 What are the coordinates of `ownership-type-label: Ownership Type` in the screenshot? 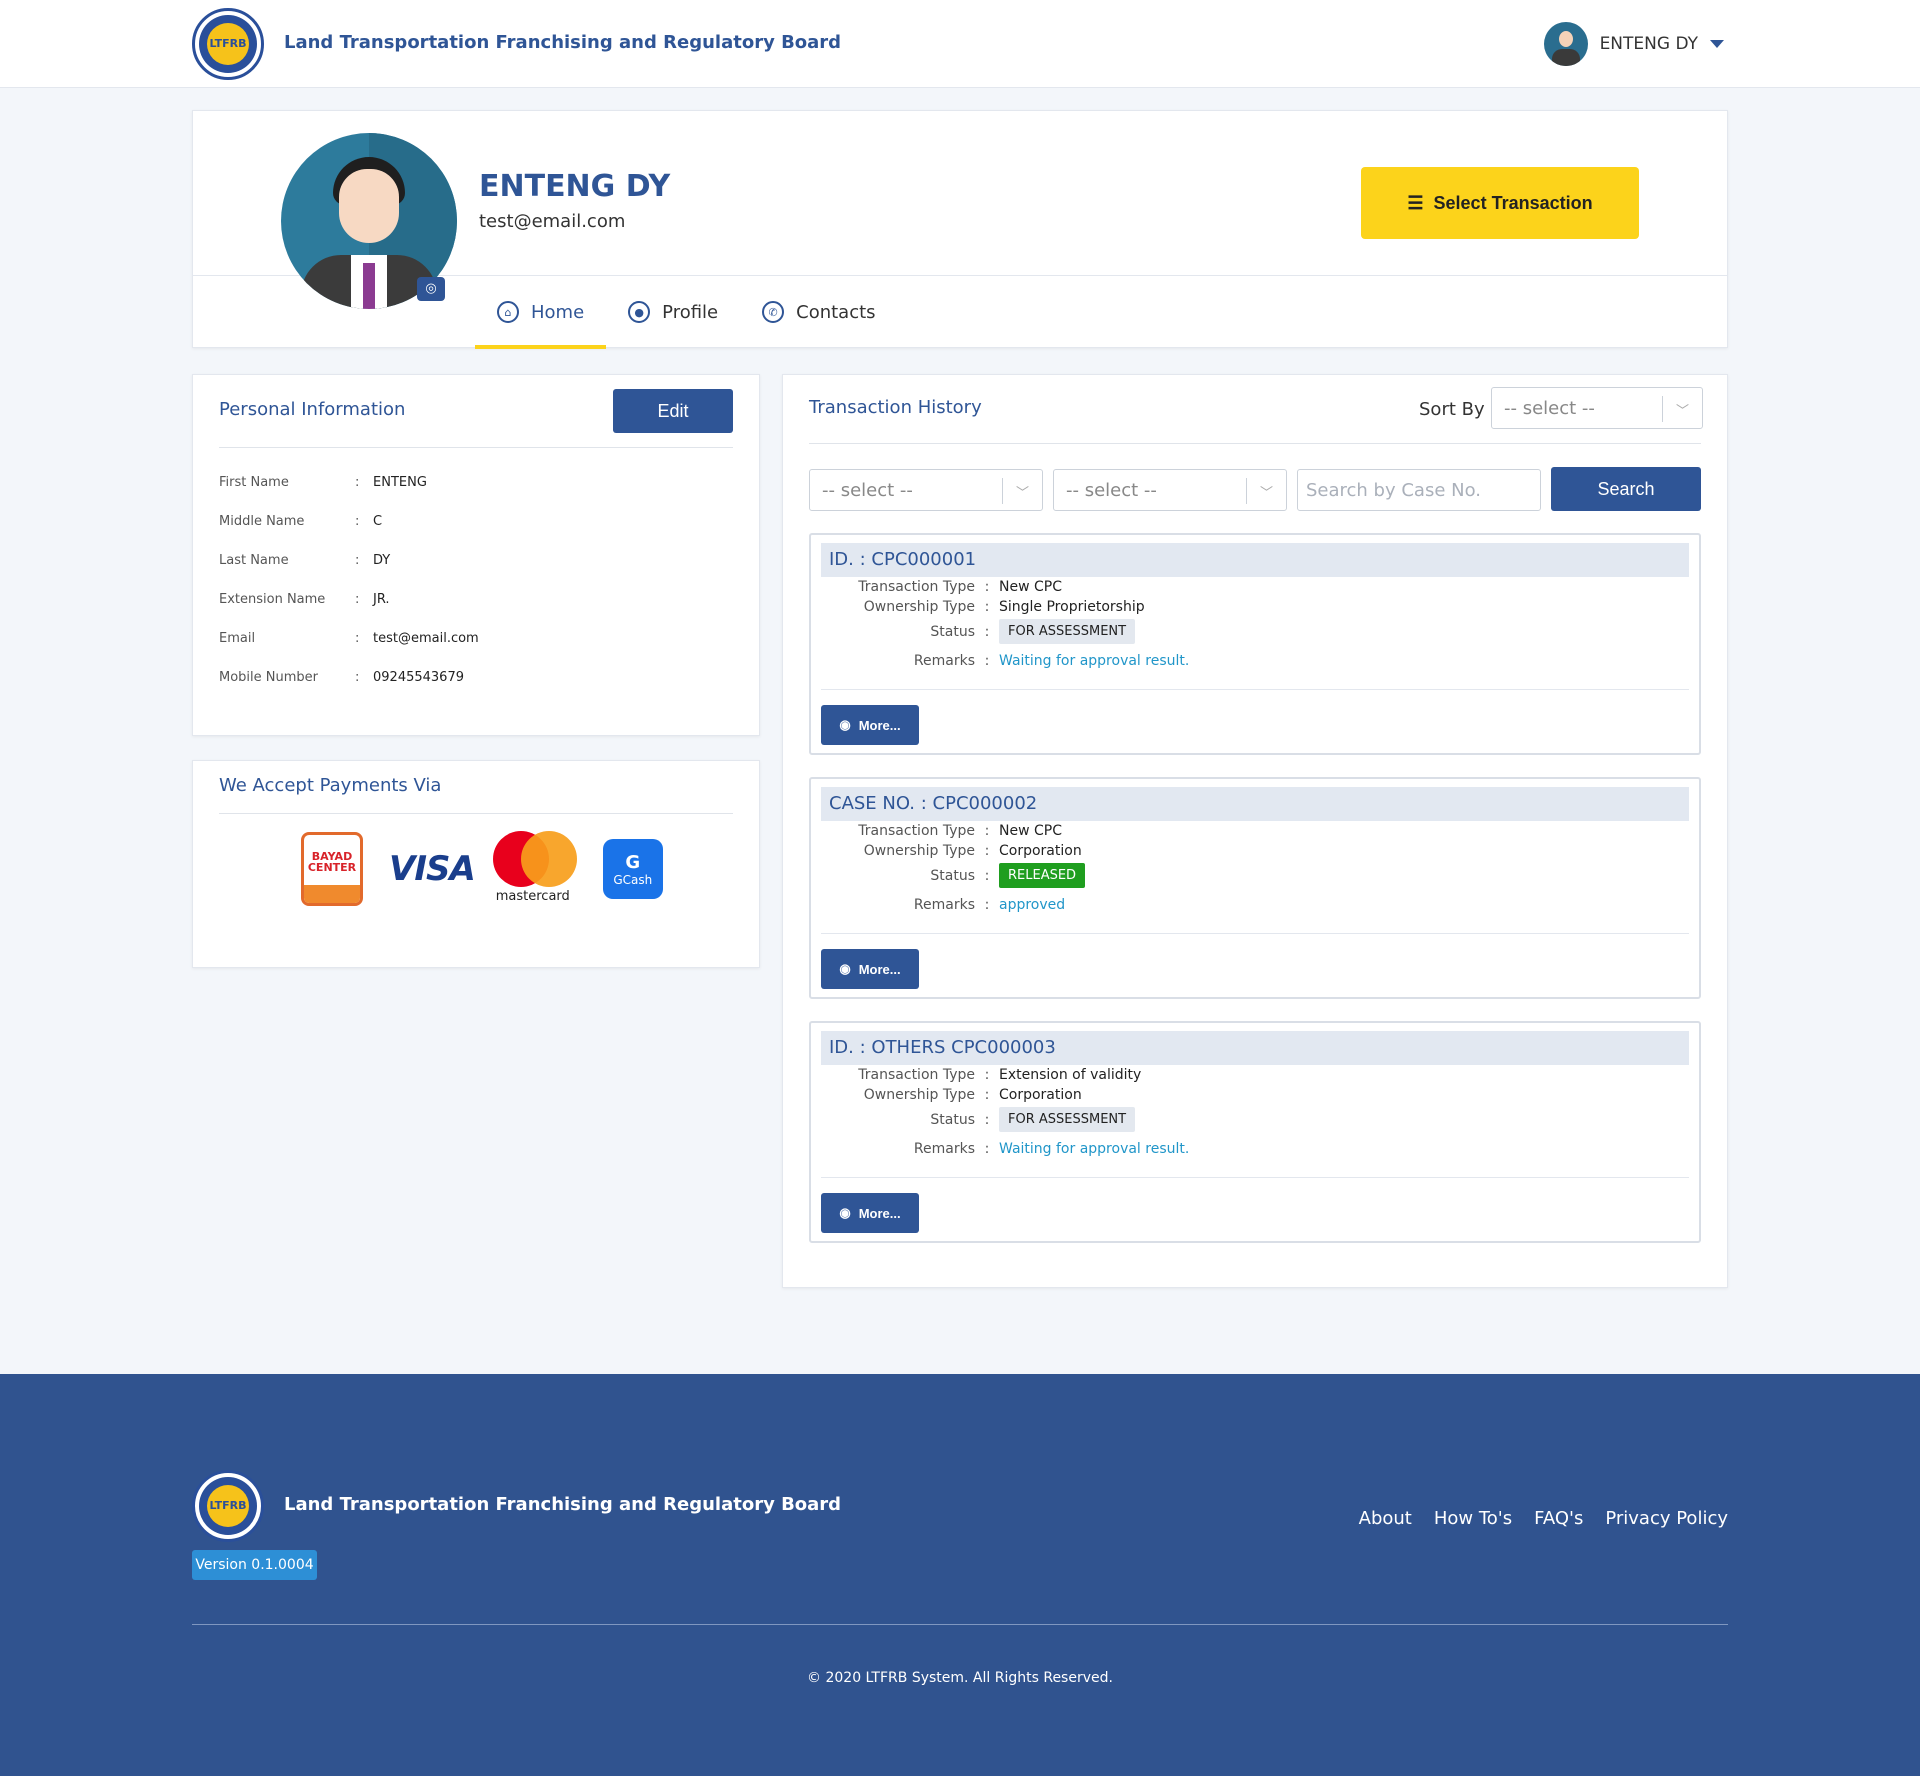 It's located at (919, 851).